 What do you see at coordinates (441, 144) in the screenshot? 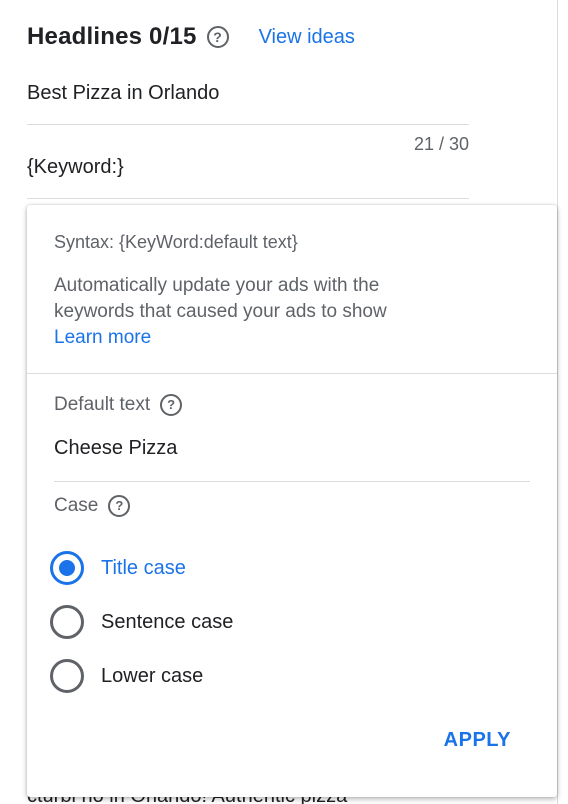
I see `headline-1-char-counter: 21 / 30` at bounding box center [441, 144].